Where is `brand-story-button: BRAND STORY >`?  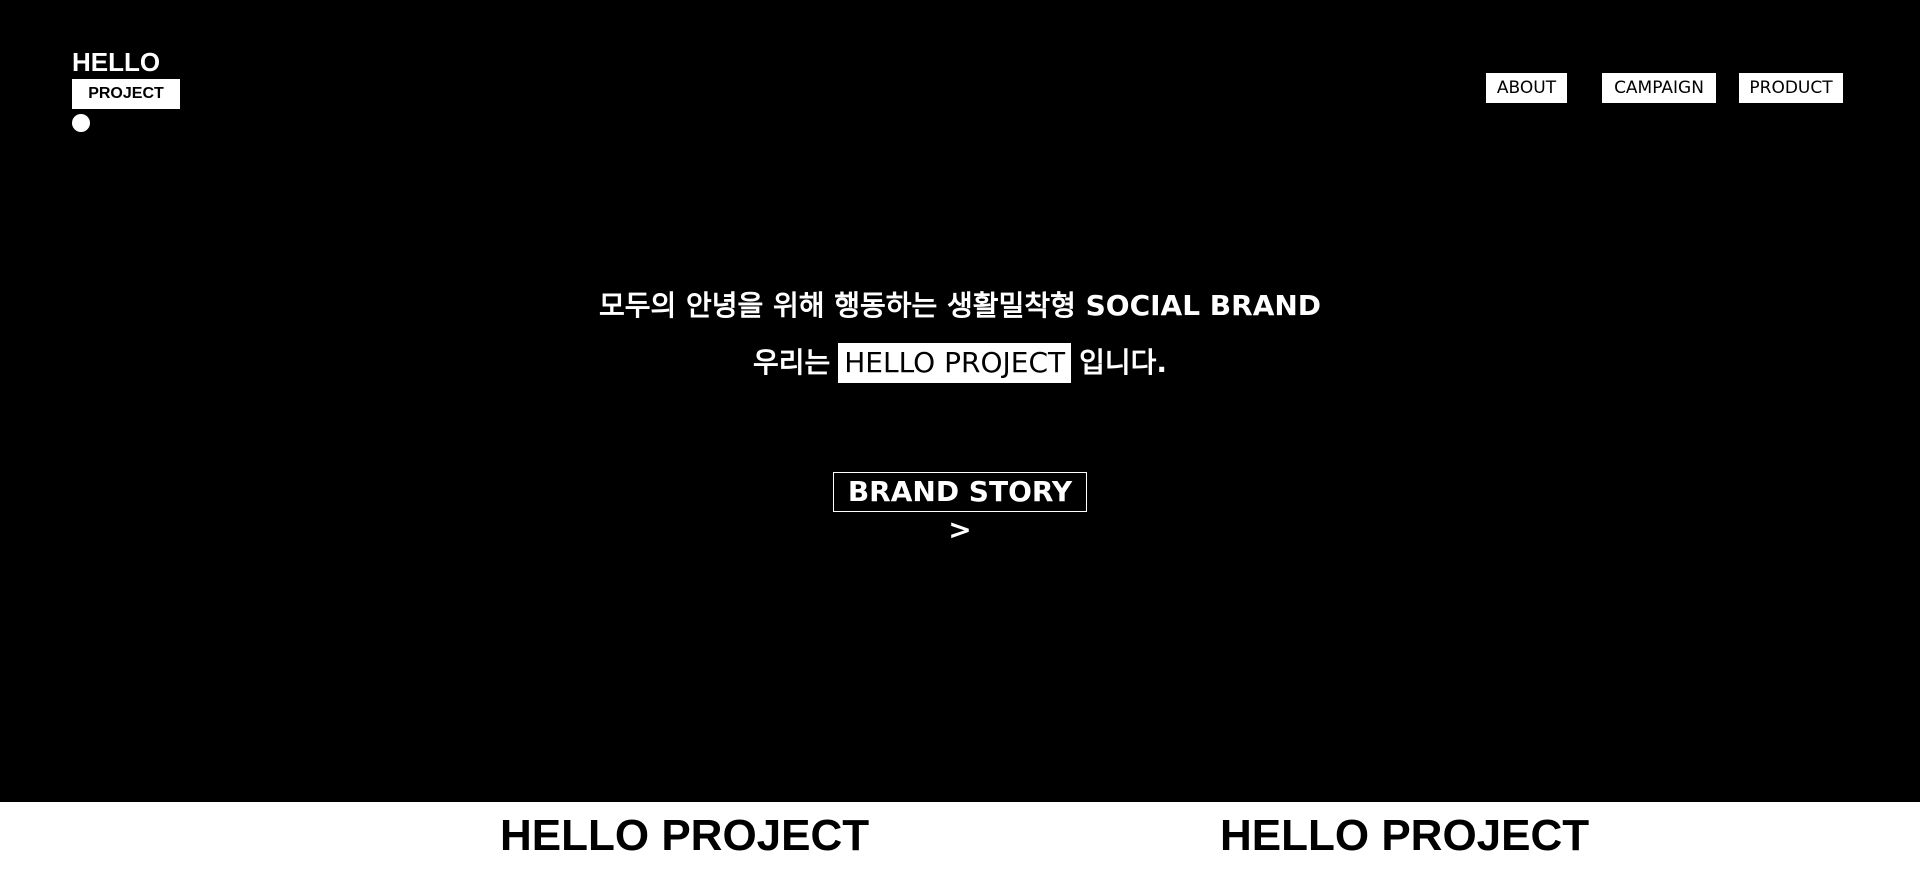
brand-story-button: BRAND STORY > is located at coordinates (960, 509).